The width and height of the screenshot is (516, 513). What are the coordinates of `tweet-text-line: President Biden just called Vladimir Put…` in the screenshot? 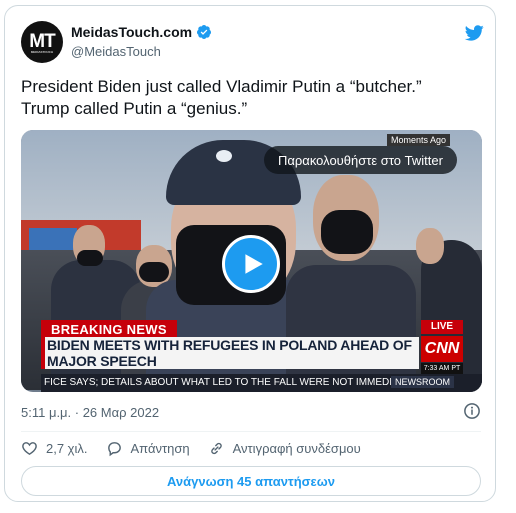 It's located at (221, 86).